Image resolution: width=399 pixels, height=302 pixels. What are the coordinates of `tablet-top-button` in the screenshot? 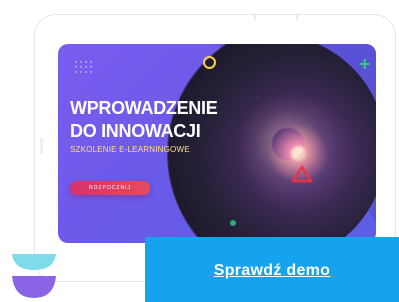 It's located at (276, 17).